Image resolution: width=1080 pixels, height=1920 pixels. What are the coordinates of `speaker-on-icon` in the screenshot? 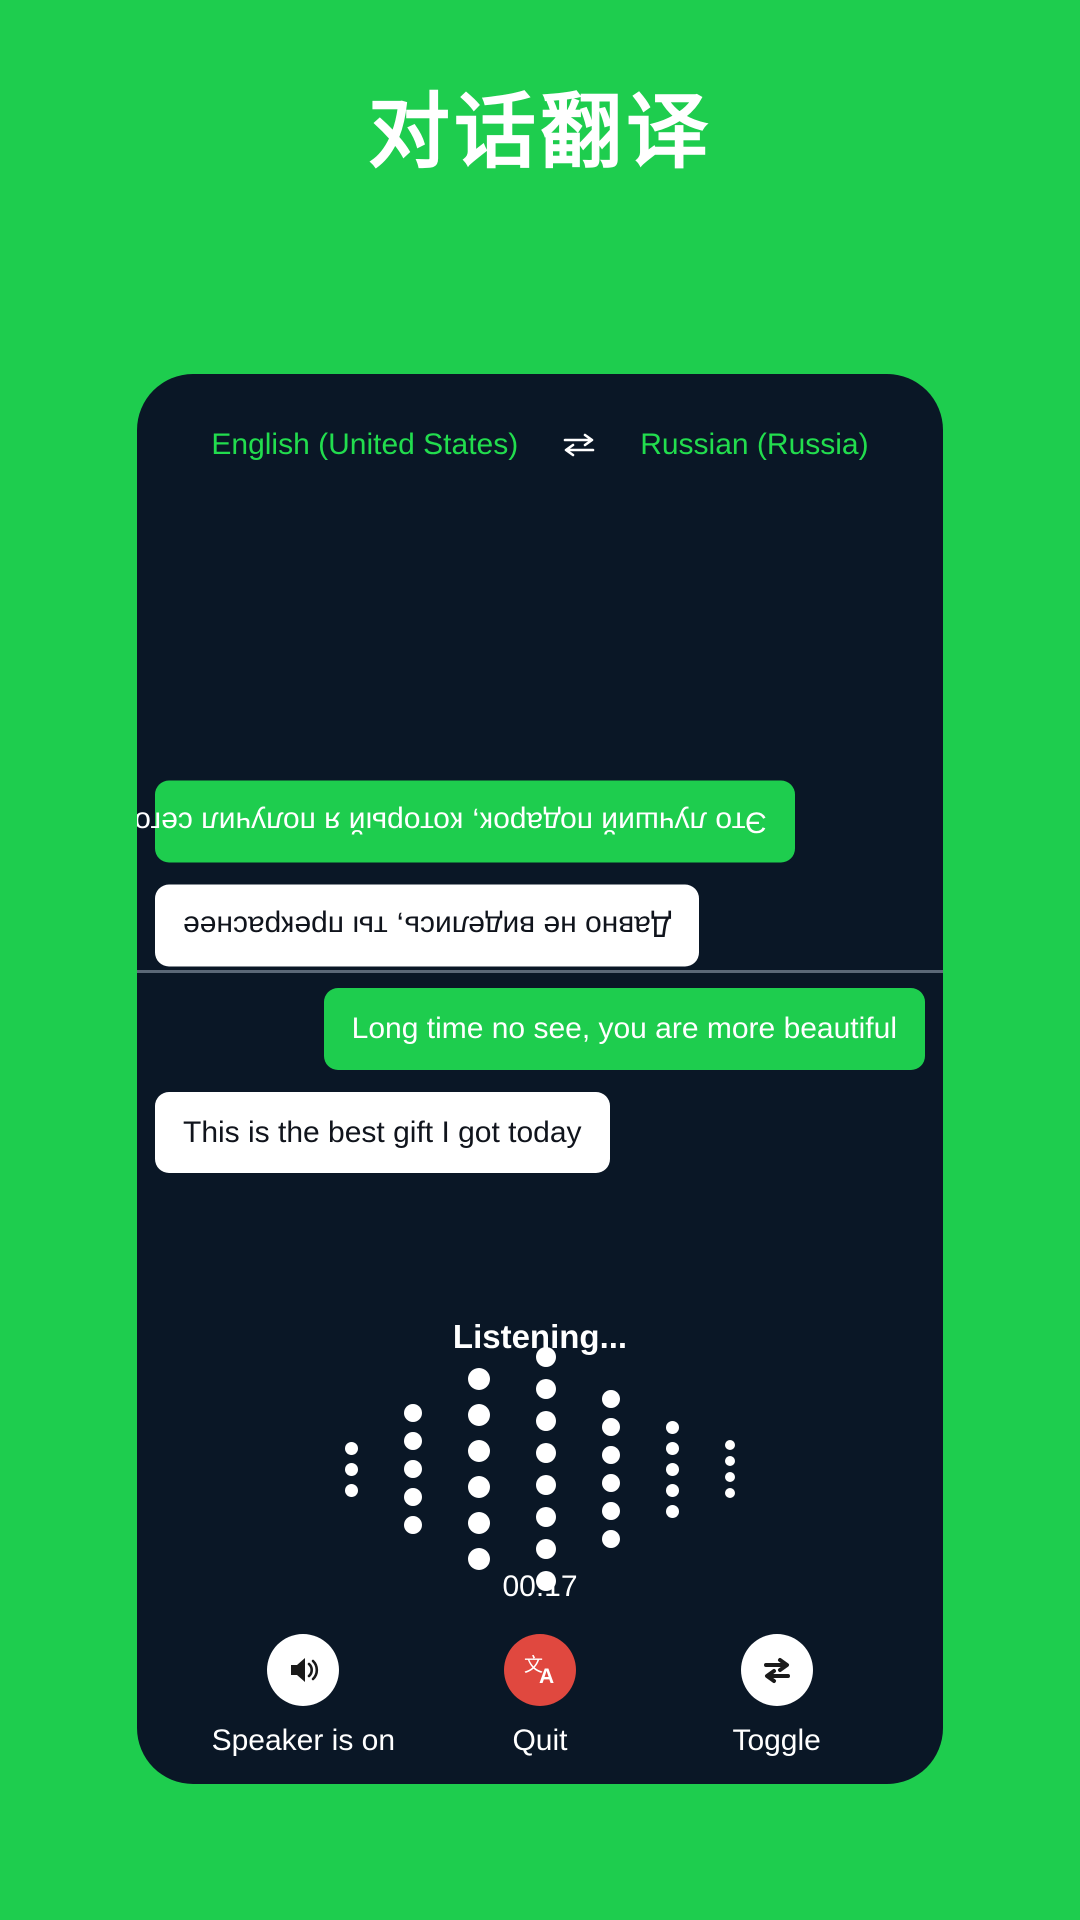 It's located at (303, 1670).